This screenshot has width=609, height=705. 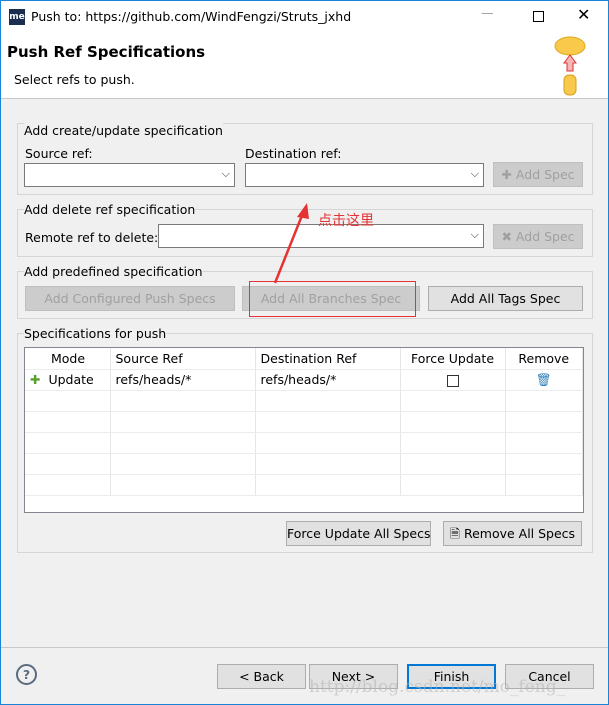 What do you see at coordinates (538, 174) in the screenshot?
I see `add-spec-button: ✚ Add Spec` at bounding box center [538, 174].